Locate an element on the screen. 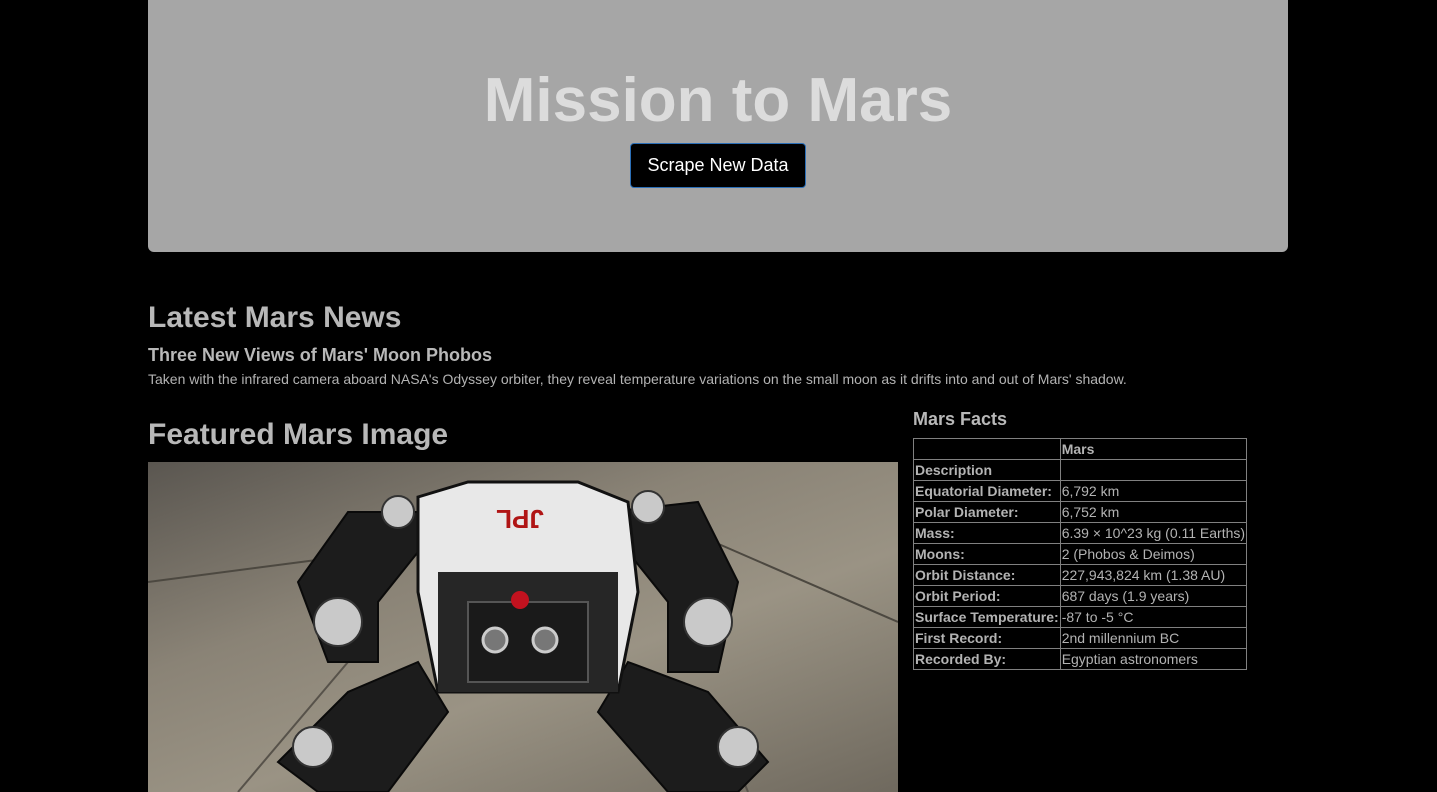  fact-label: Orbit Distance: is located at coordinates (987, 575).